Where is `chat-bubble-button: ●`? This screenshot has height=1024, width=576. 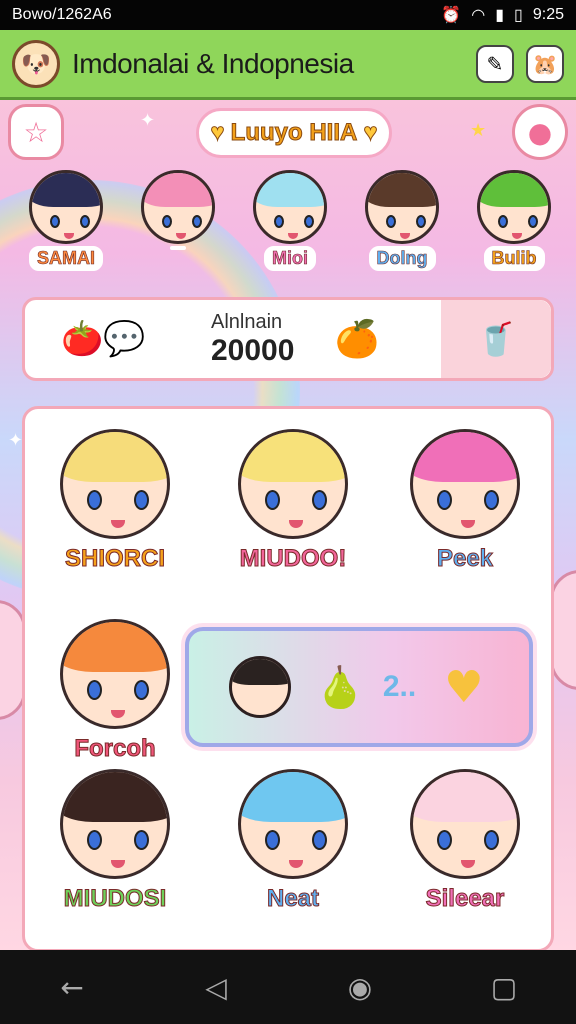 chat-bubble-button: ● is located at coordinates (540, 132).